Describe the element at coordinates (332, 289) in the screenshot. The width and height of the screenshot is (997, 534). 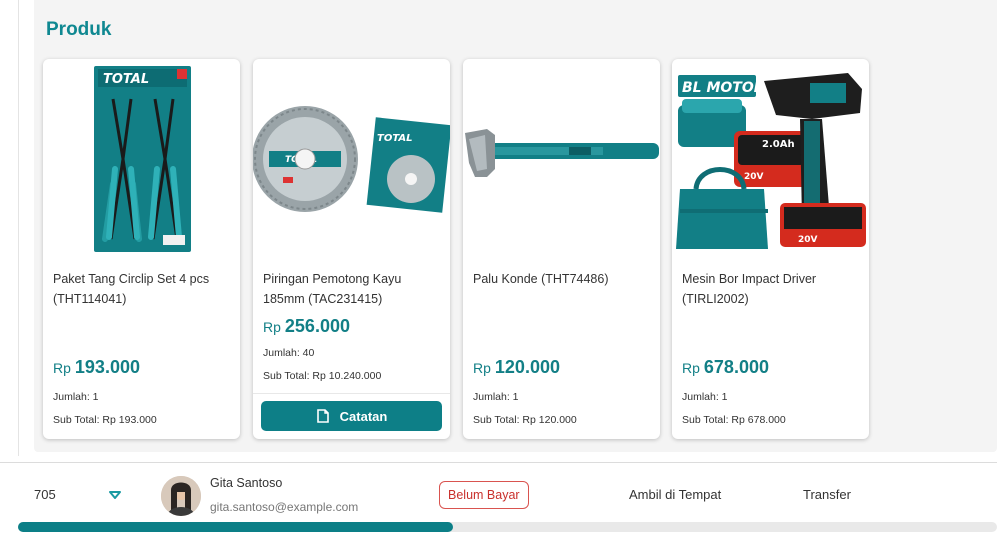
I see `product-name: Piringan Pemotong Kayu 185mm (TAC231415)` at that location.